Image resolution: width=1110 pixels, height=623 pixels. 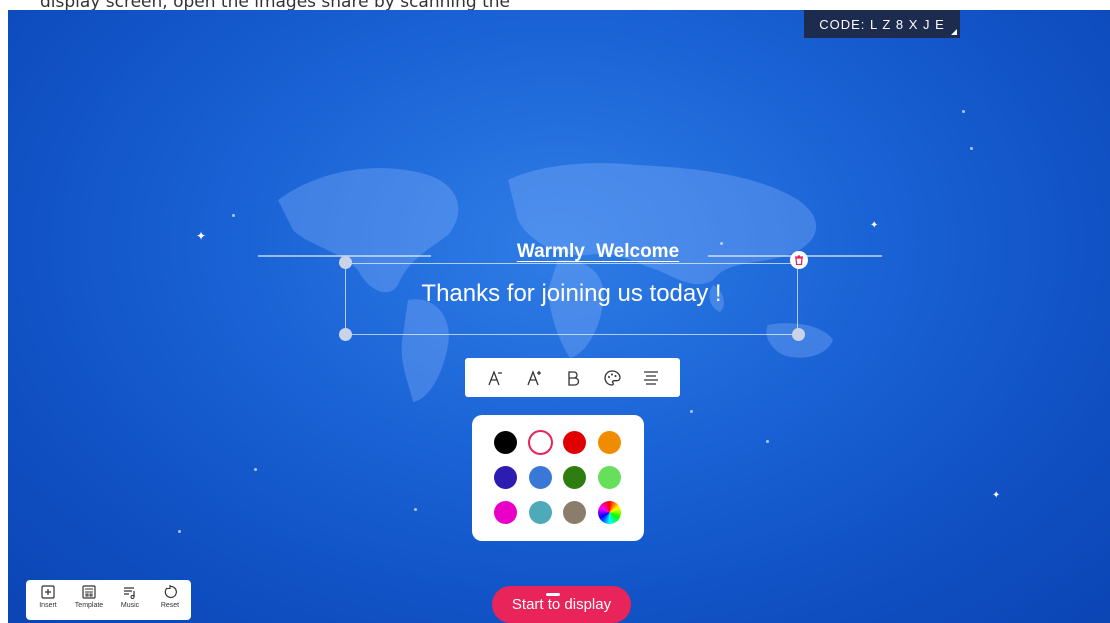 I want to click on resize-handle-top-left, so click(x=345, y=262).